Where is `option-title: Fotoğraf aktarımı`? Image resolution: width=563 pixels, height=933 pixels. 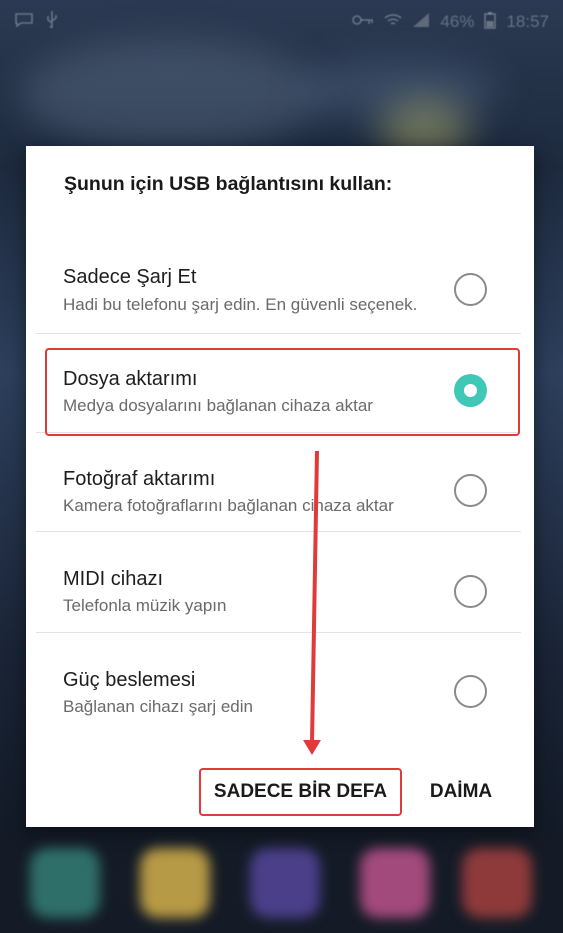 option-title: Fotoğraf aktarımı is located at coordinates (139, 479).